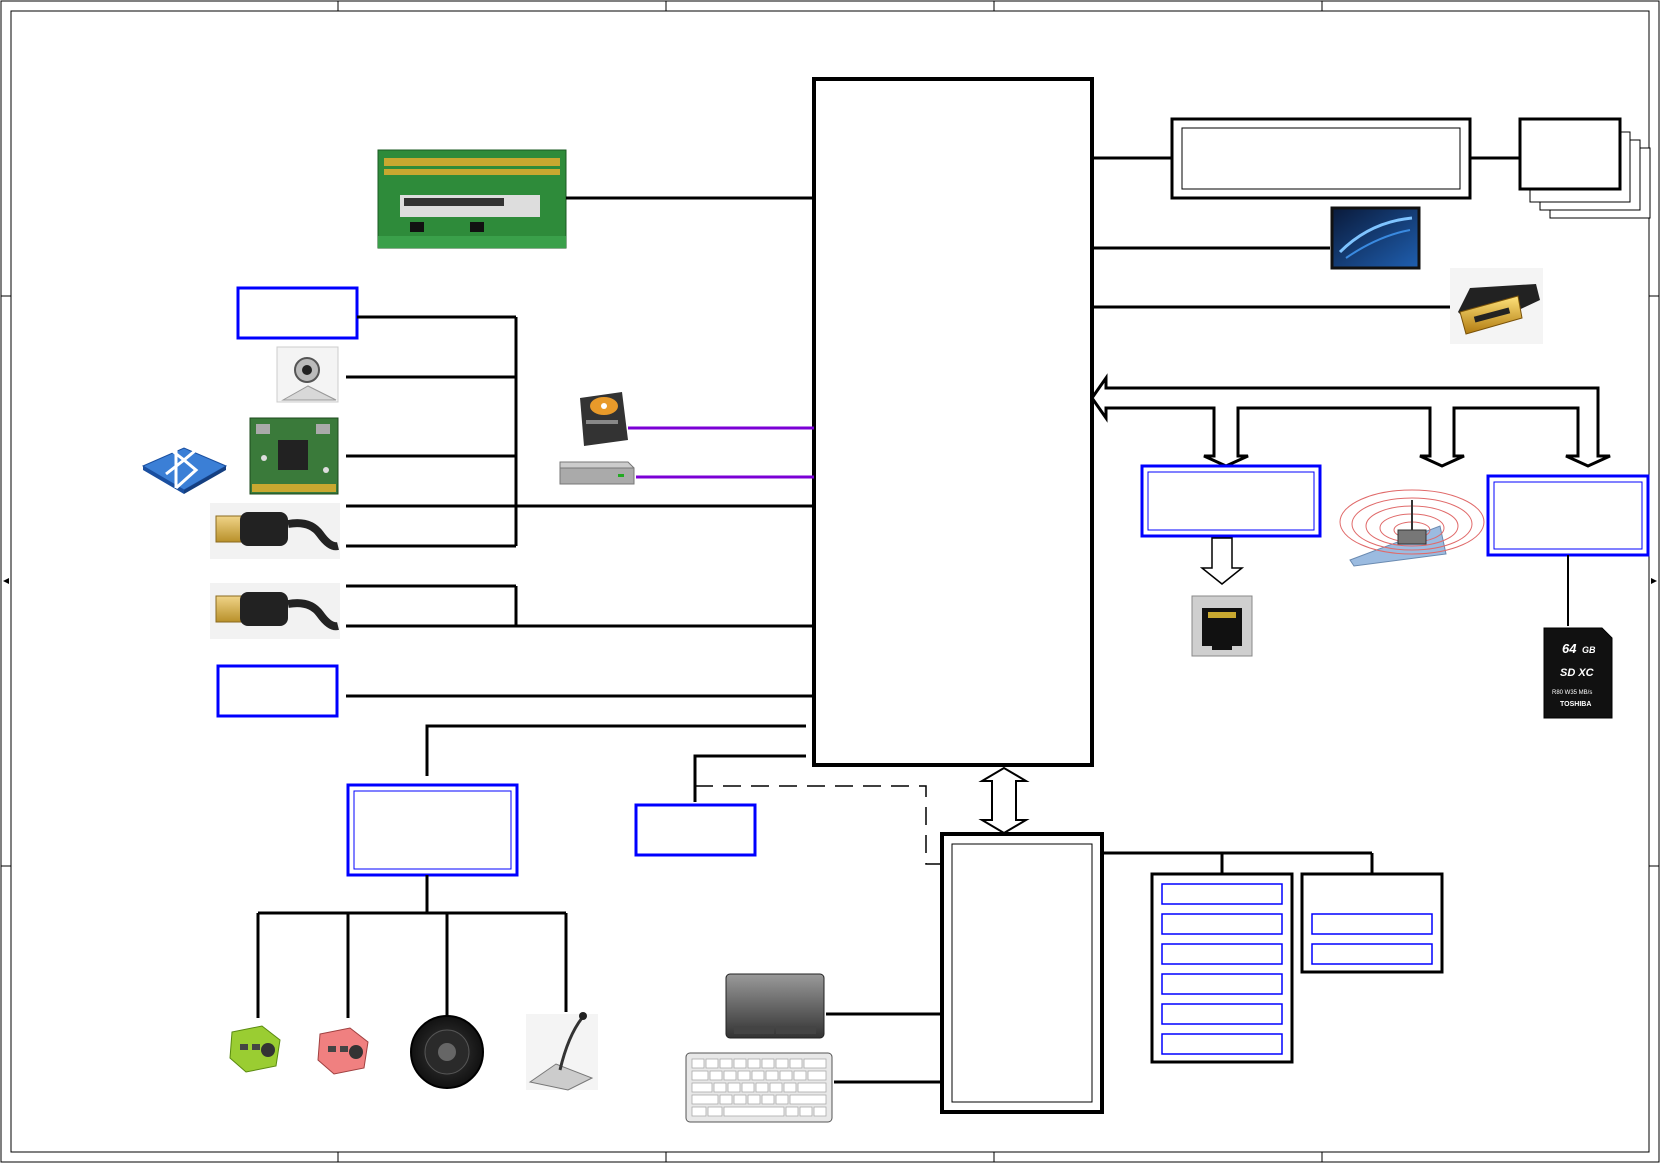 This screenshot has width=1660, height=1163. Describe the element at coordinates (1375, 238) in the screenshot. I see `lcd-panel-icon` at that location.